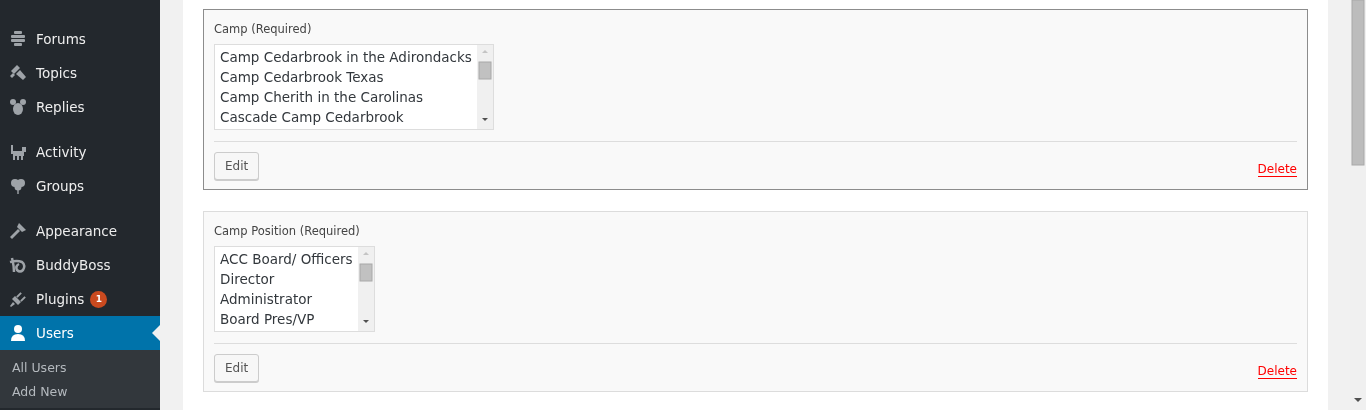  Describe the element at coordinates (346, 57) in the screenshot. I see `list-option: Camp Cedarbrook in the Adirondacks` at that location.